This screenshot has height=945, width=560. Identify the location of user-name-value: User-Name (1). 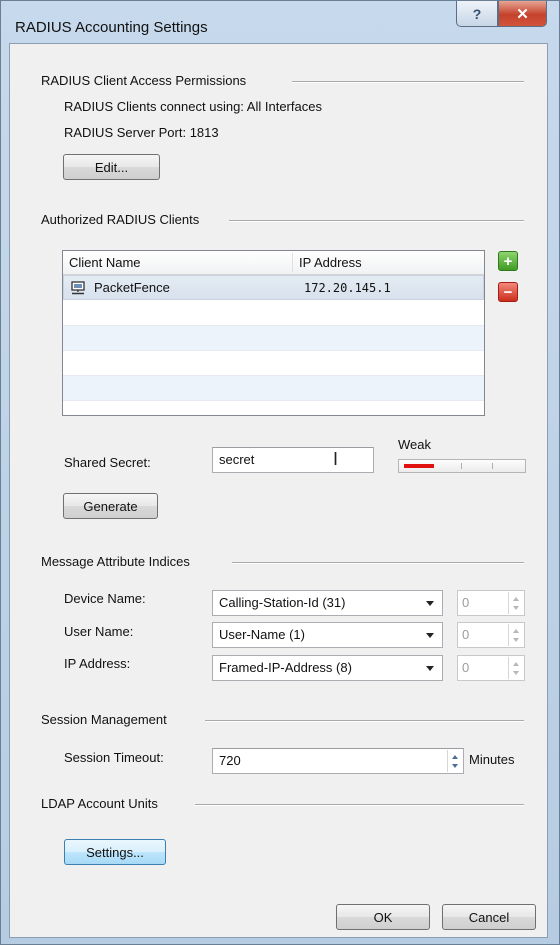
(262, 634).